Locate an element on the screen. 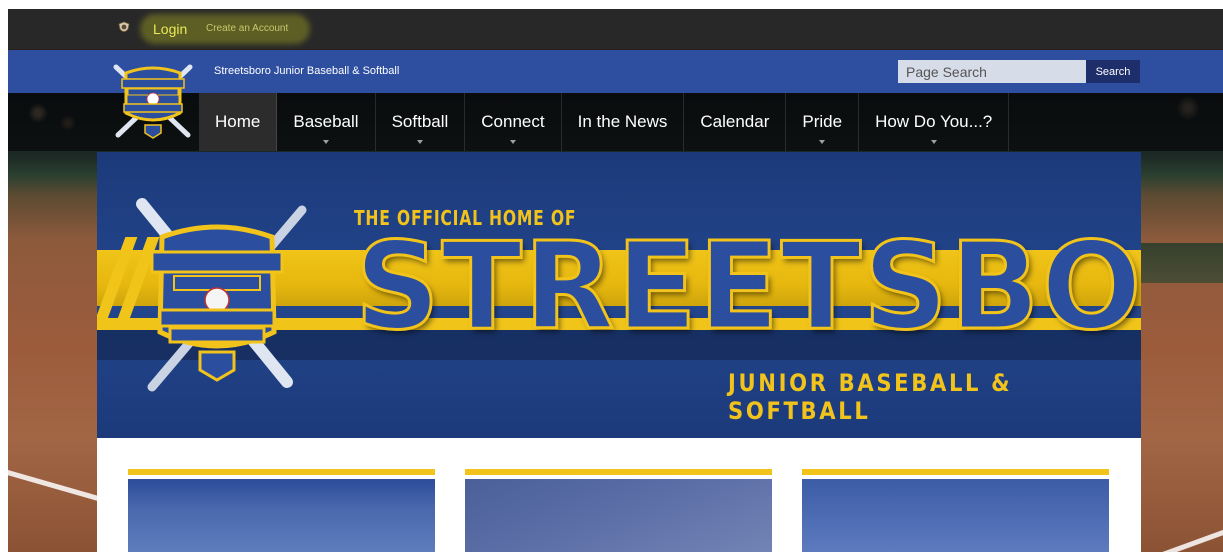  nav-item-baseball: Baseball is located at coordinates (326, 122).